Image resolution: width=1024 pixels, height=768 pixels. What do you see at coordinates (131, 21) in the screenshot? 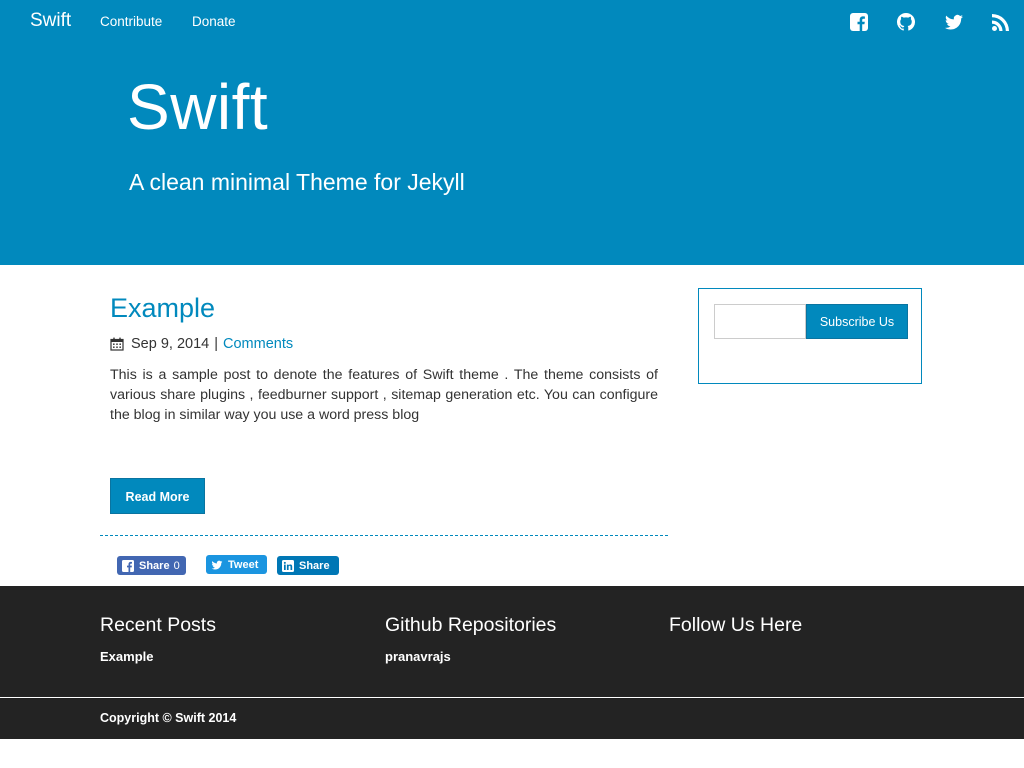
I see `nav-link-contribute: Contribute` at bounding box center [131, 21].